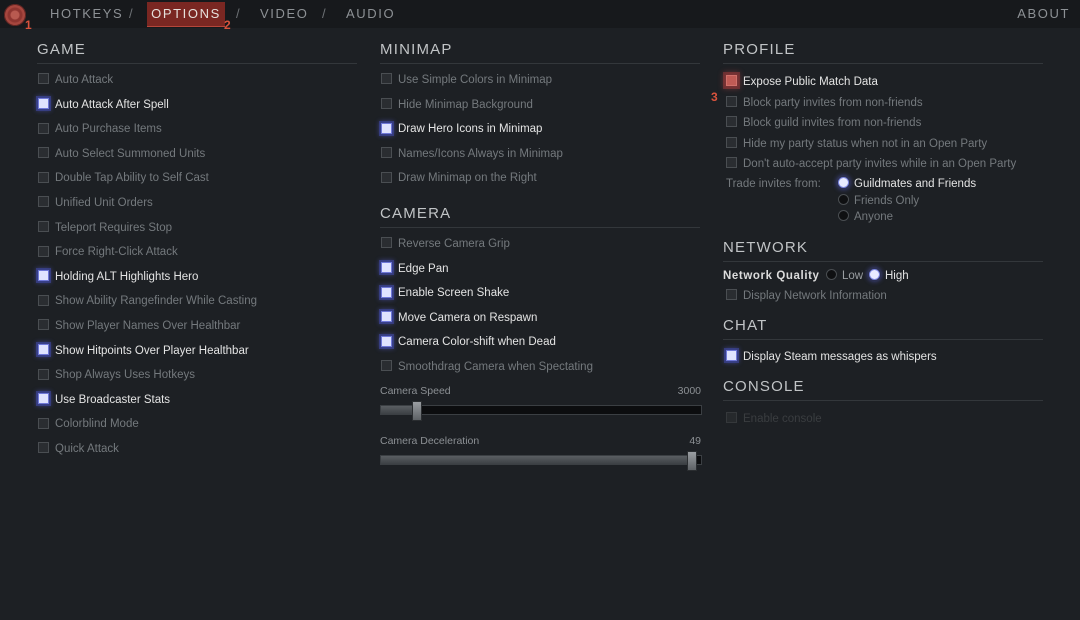  Describe the element at coordinates (112, 104) in the screenshot. I see `auto-attack-after-spell-label: Auto Attack After Spell` at that location.